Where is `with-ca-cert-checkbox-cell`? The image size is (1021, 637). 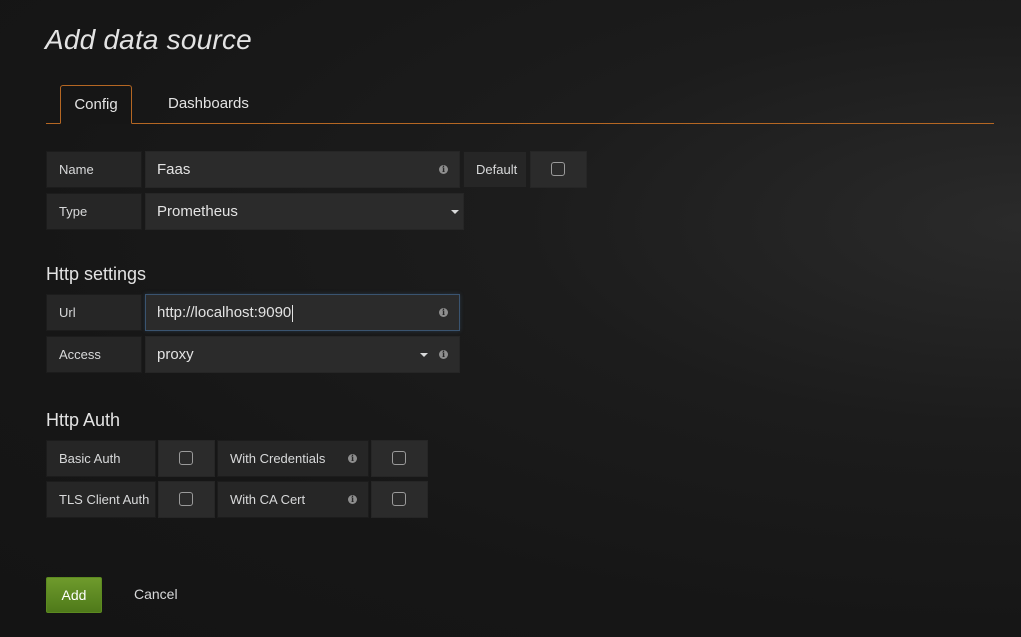
with-ca-cert-checkbox-cell is located at coordinates (399, 499).